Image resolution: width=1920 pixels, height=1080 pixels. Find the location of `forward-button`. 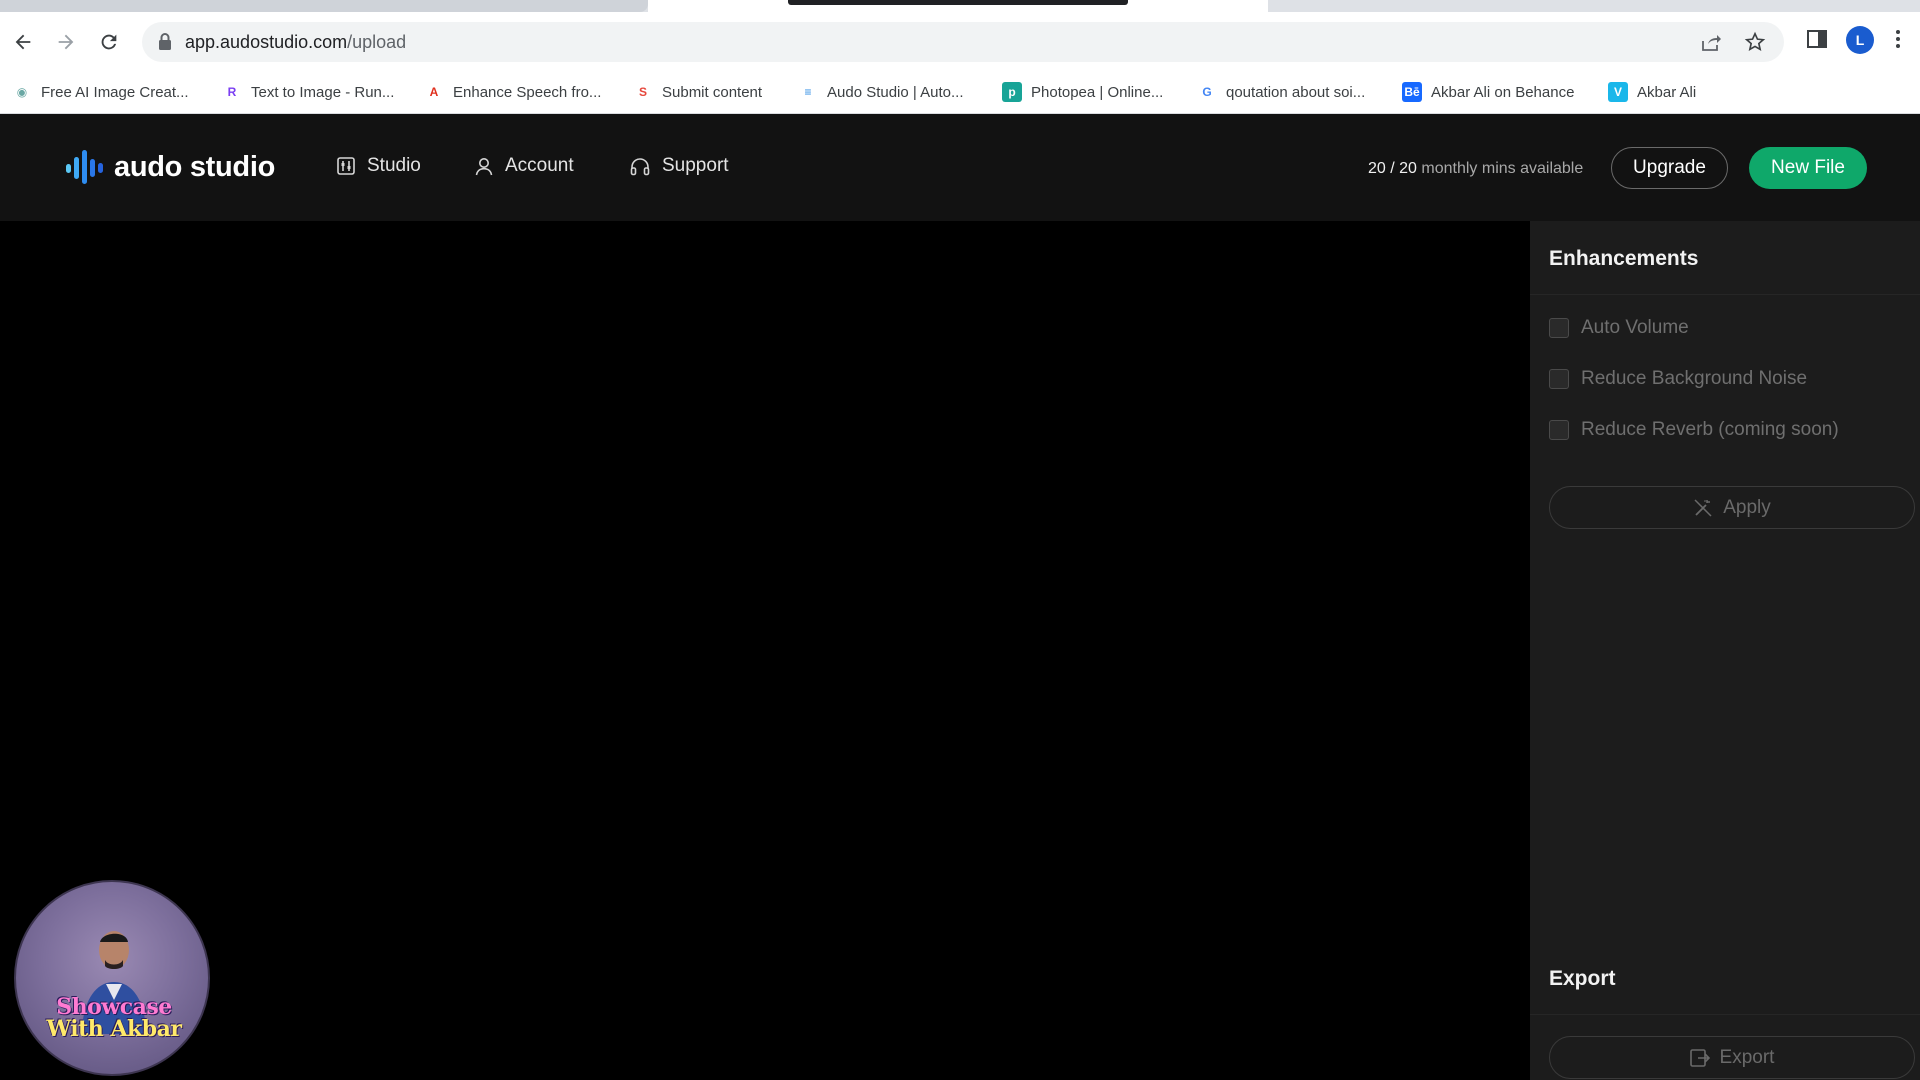

forward-button is located at coordinates (66, 42).